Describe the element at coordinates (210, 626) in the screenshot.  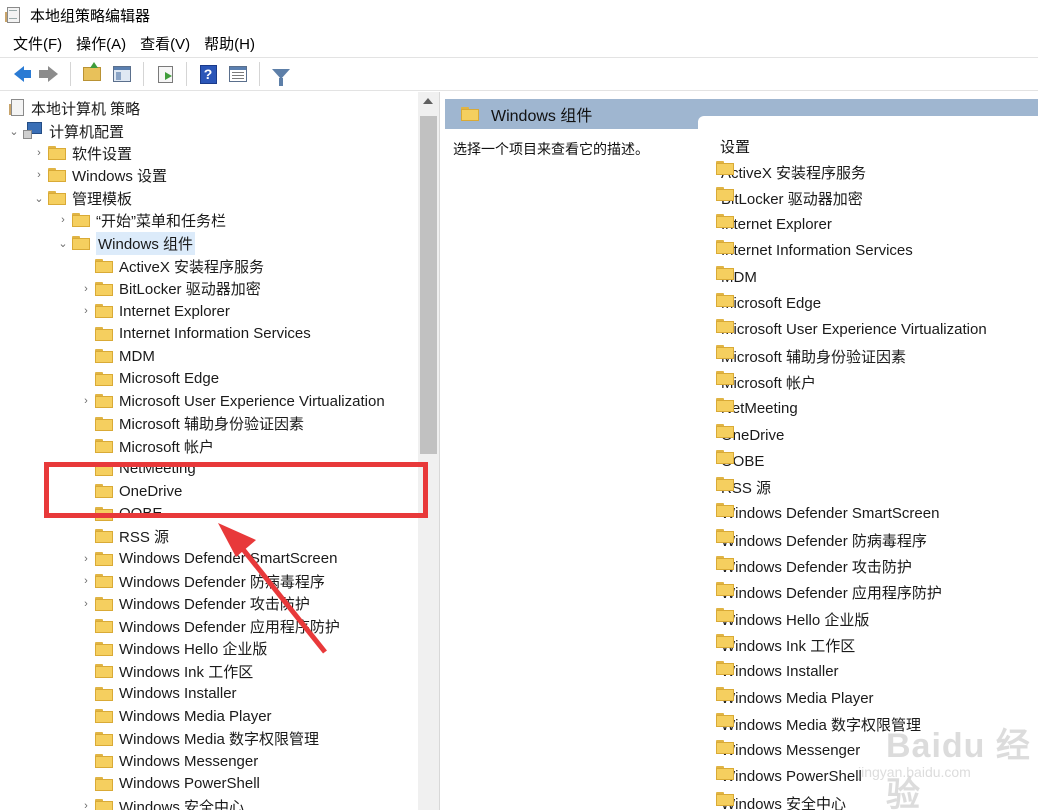
I see `tree-item: Windows Defender 应用程序防护` at that location.